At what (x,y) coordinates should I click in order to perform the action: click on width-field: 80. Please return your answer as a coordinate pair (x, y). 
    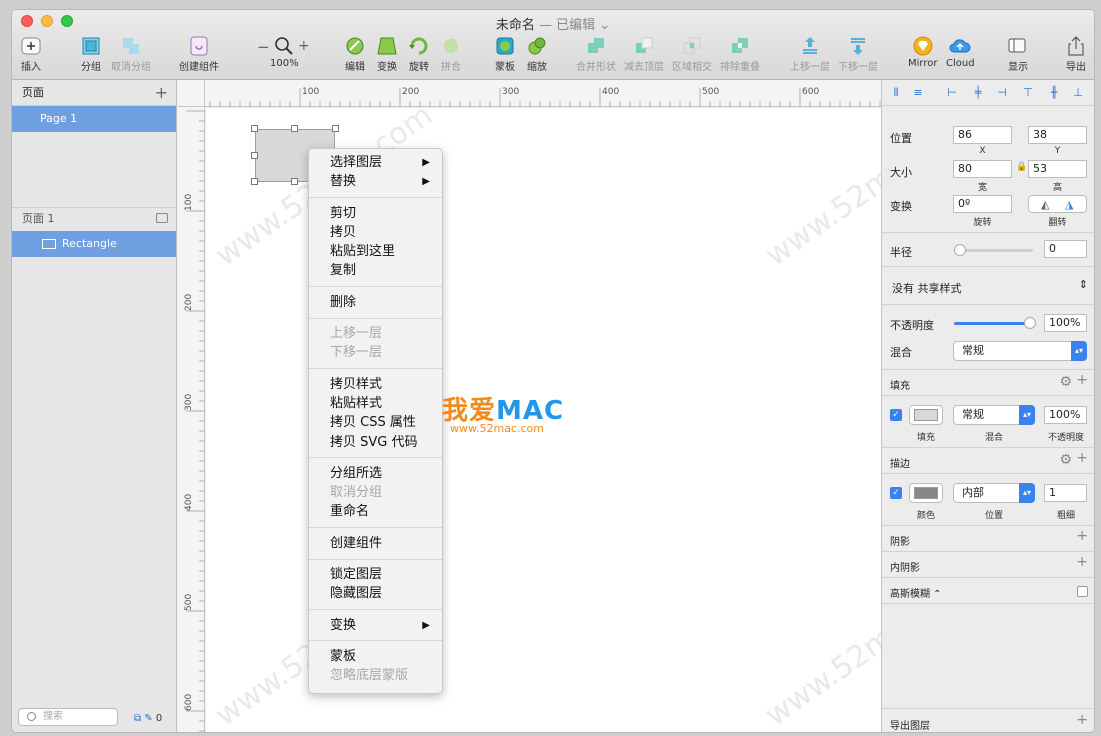
    Looking at the image, I should click on (982, 169).